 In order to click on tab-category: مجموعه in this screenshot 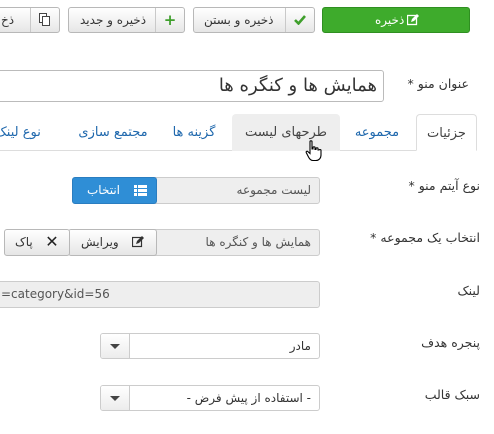, I will do `click(377, 132)`.